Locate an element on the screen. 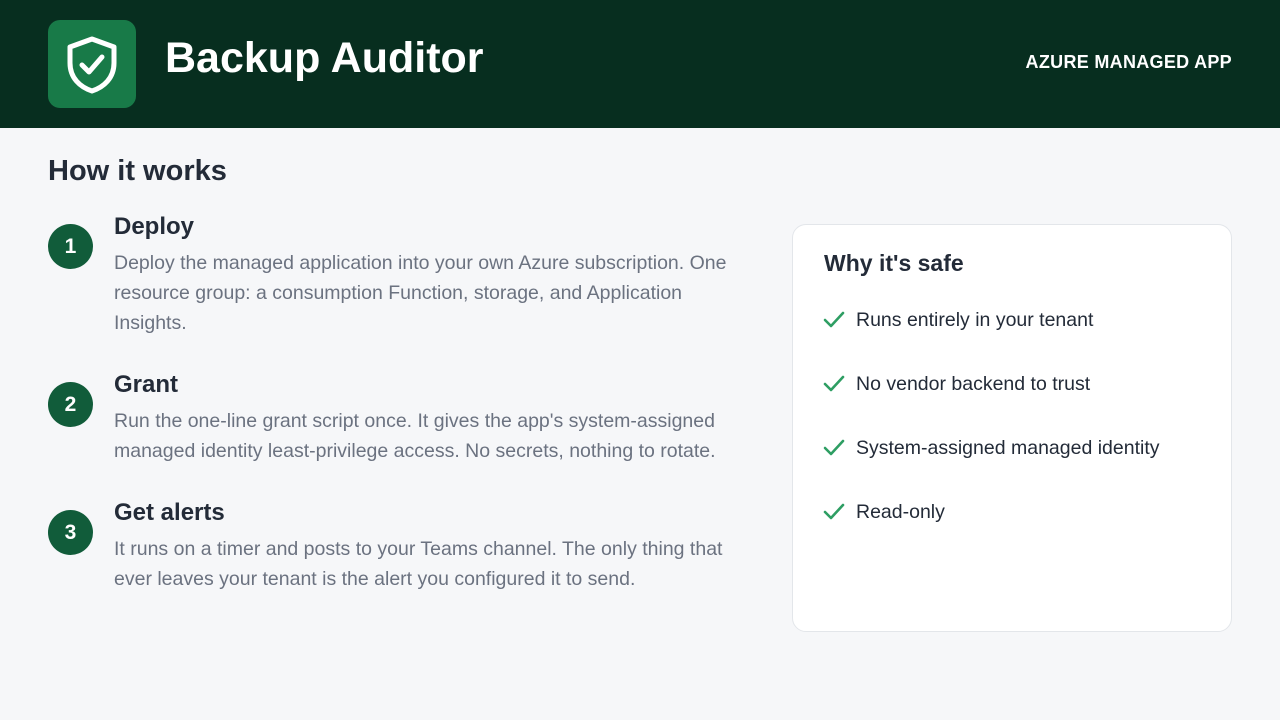  safety-item: Runs entirely in your tenant is located at coordinates (1018, 320).